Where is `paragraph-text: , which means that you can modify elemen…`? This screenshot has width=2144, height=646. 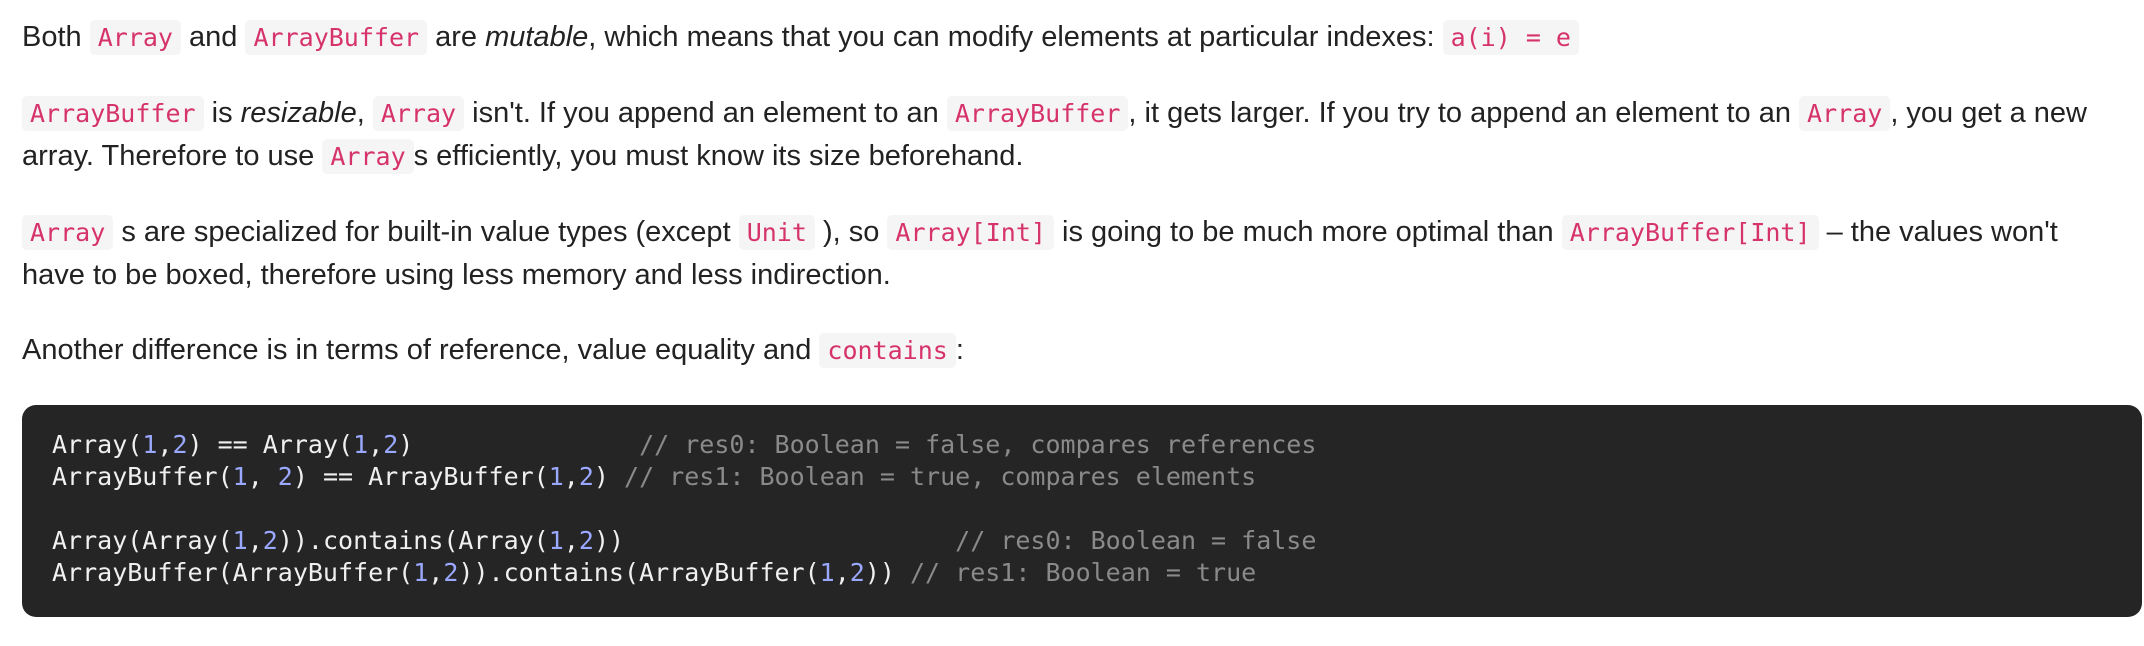 paragraph-text: , which means that you can modify elemen… is located at coordinates (1015, 37).